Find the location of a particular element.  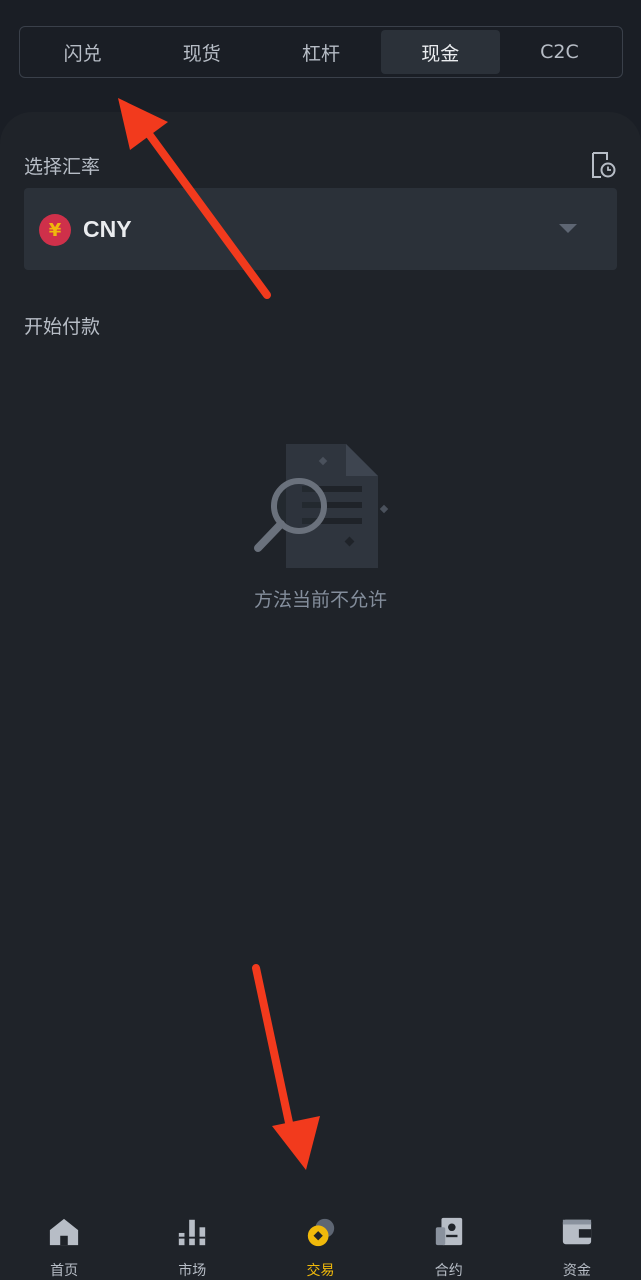

empty-state-message: 方法当前不允许 is located at coordinates (320, 600).